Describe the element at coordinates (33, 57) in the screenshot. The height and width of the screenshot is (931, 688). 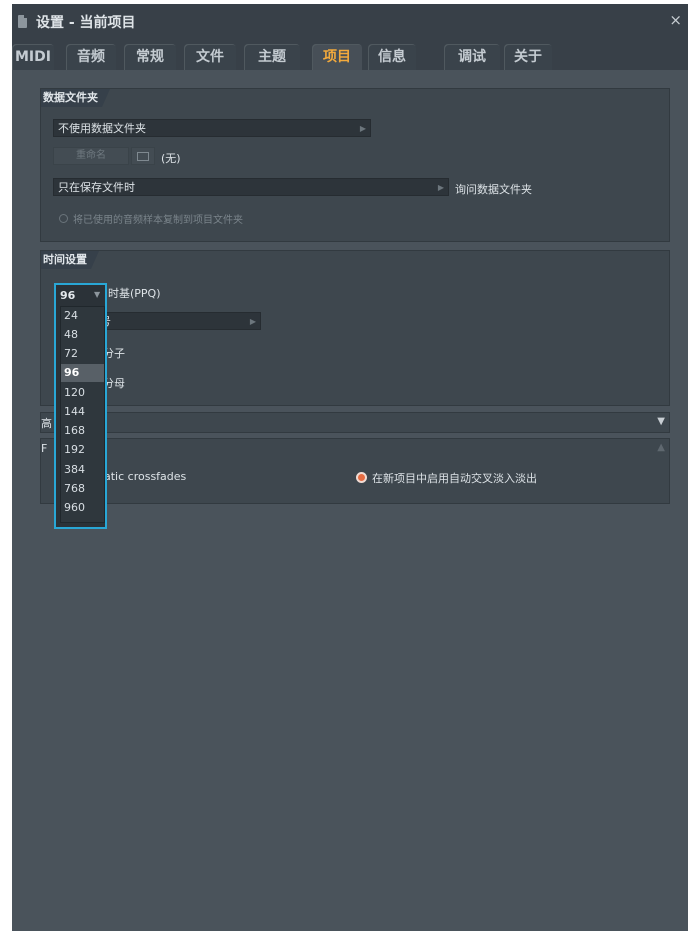
I see `tab-midi: MIDI` at that location.